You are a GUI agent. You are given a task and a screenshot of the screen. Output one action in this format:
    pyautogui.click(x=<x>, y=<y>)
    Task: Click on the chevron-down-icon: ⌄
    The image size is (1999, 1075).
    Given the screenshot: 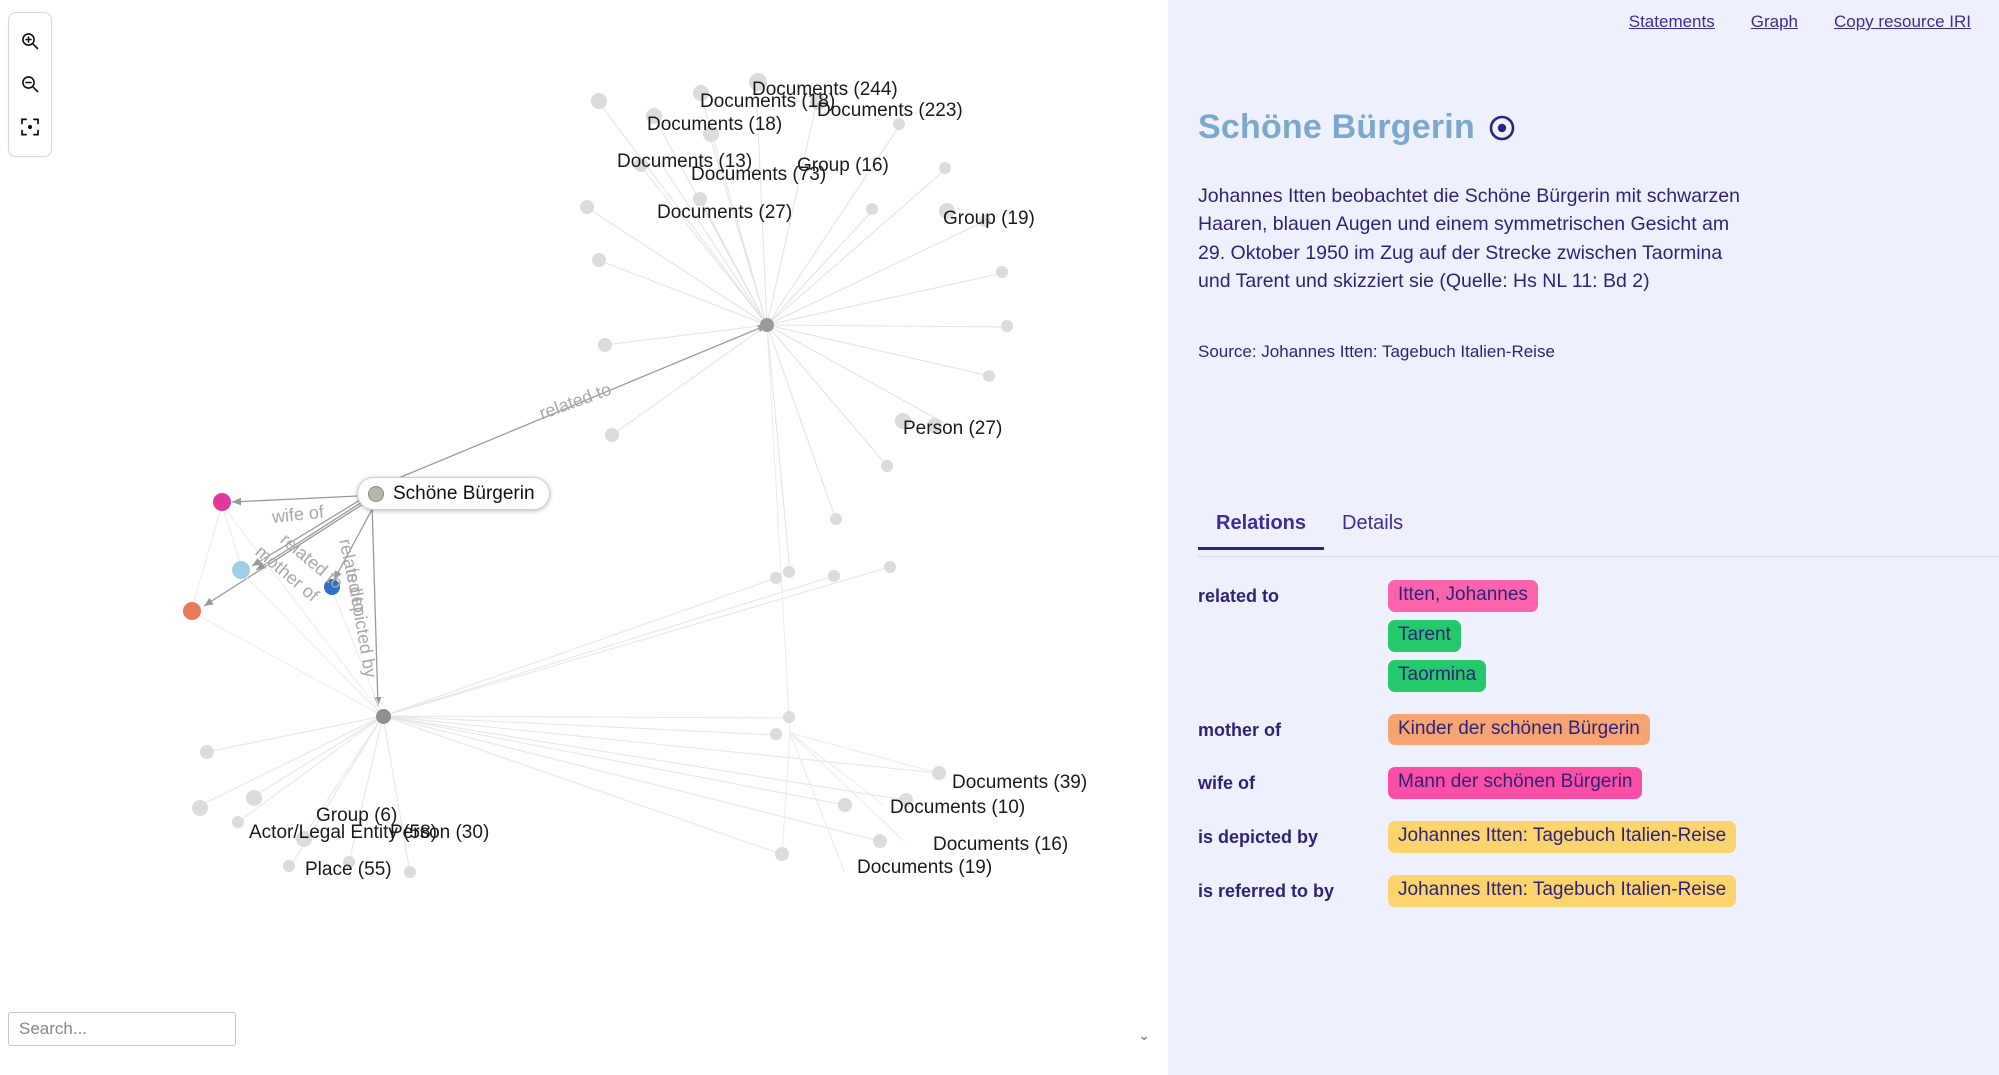 What is the action you would take?
    pyautogui.click(x=1144, y=1035)
    